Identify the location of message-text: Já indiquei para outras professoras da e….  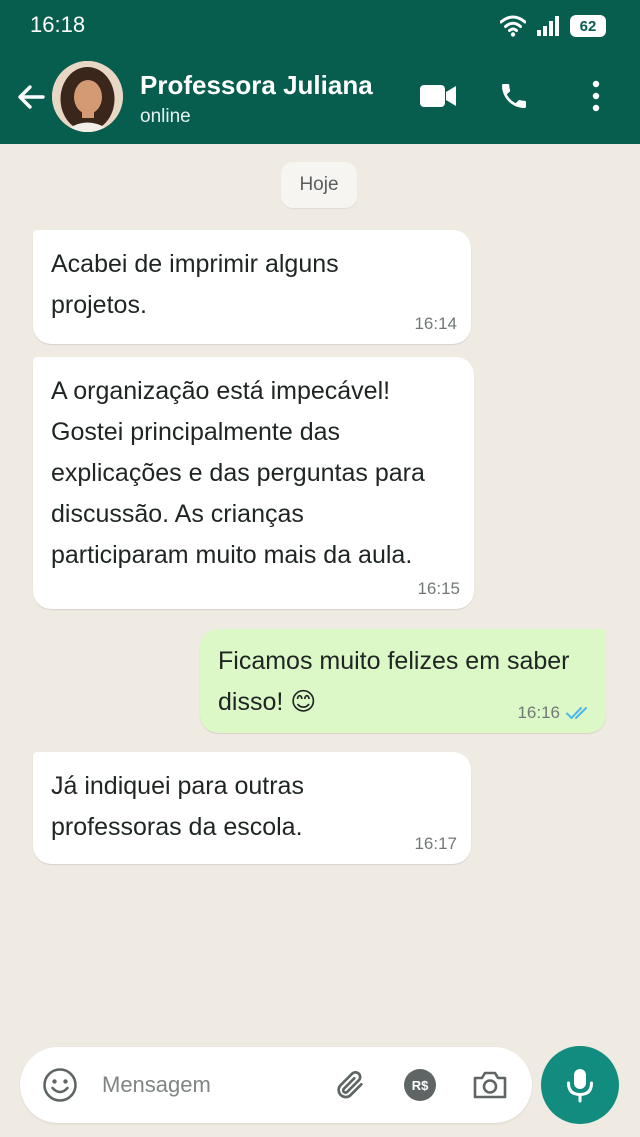
(177, 807).